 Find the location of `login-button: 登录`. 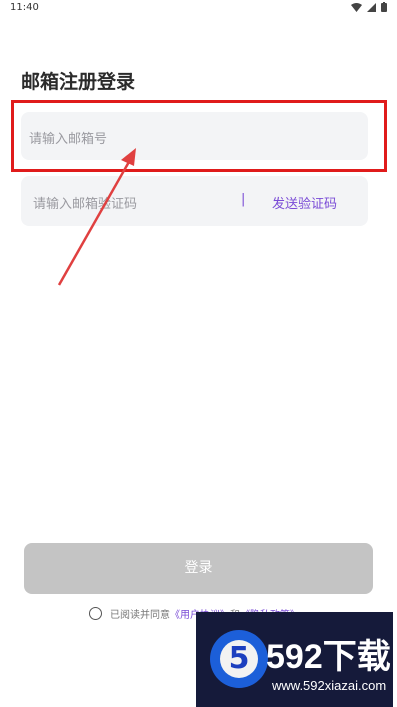

login-button: 登录 is located at coordinates (198, 568).